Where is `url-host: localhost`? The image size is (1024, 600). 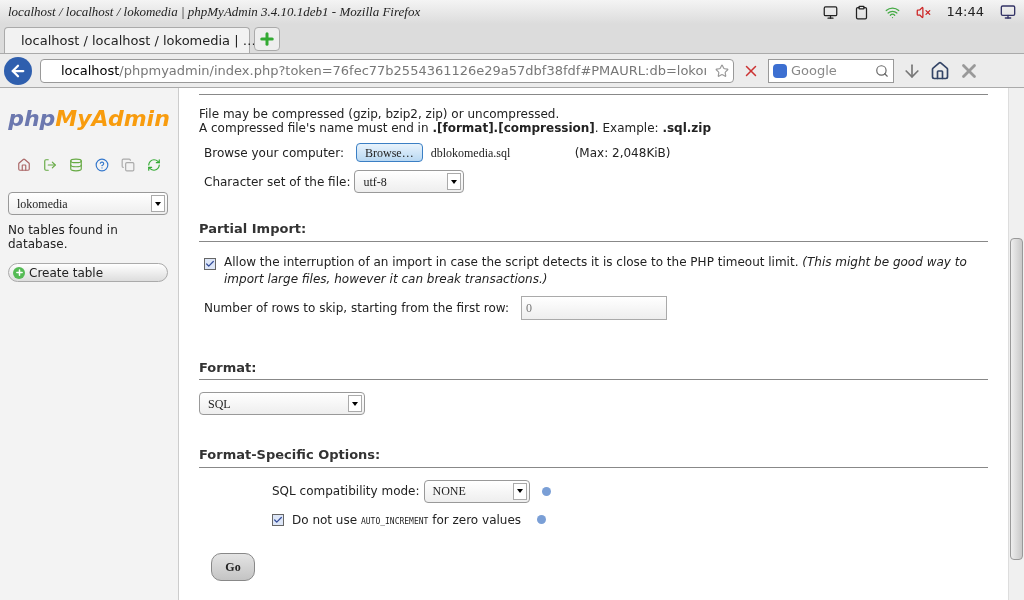 url-host: localhost is located at coordinates (90, 70).